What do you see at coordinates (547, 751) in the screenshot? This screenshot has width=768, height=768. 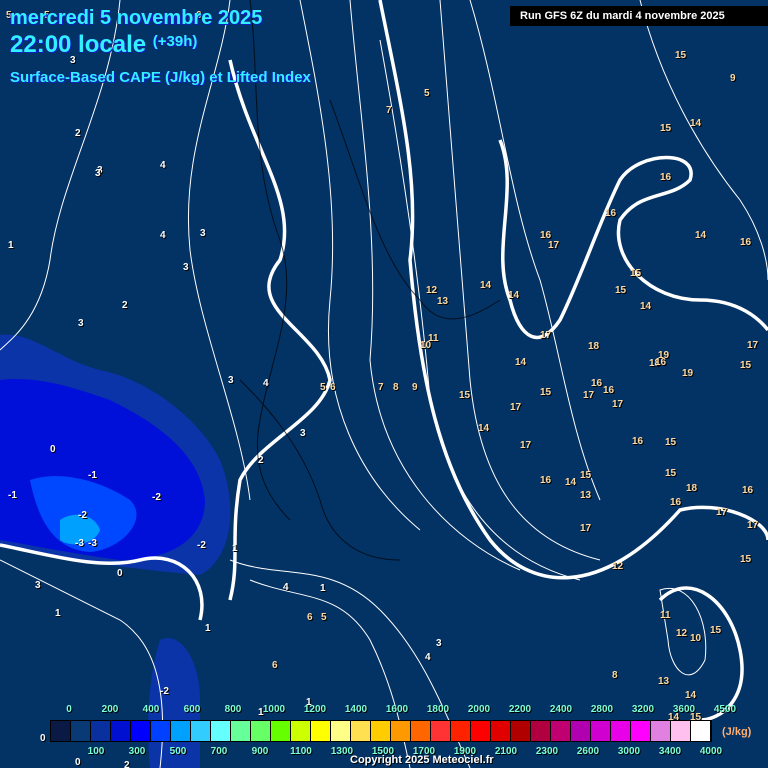 I see `legend-label-bottom: 2300` at bounding box center [547, 751].